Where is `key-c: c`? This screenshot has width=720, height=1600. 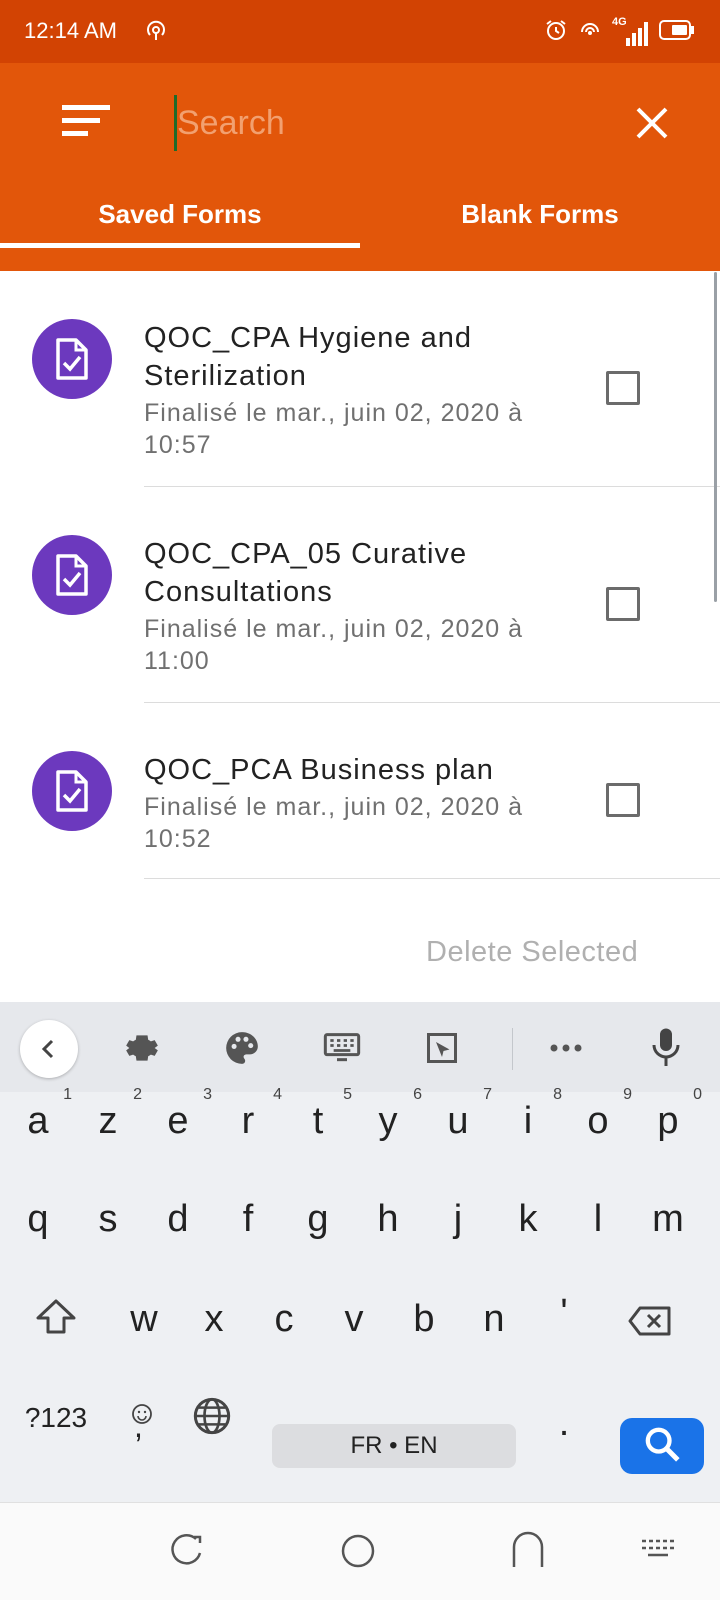
key-c: c is located at coordinates (284, 1319).